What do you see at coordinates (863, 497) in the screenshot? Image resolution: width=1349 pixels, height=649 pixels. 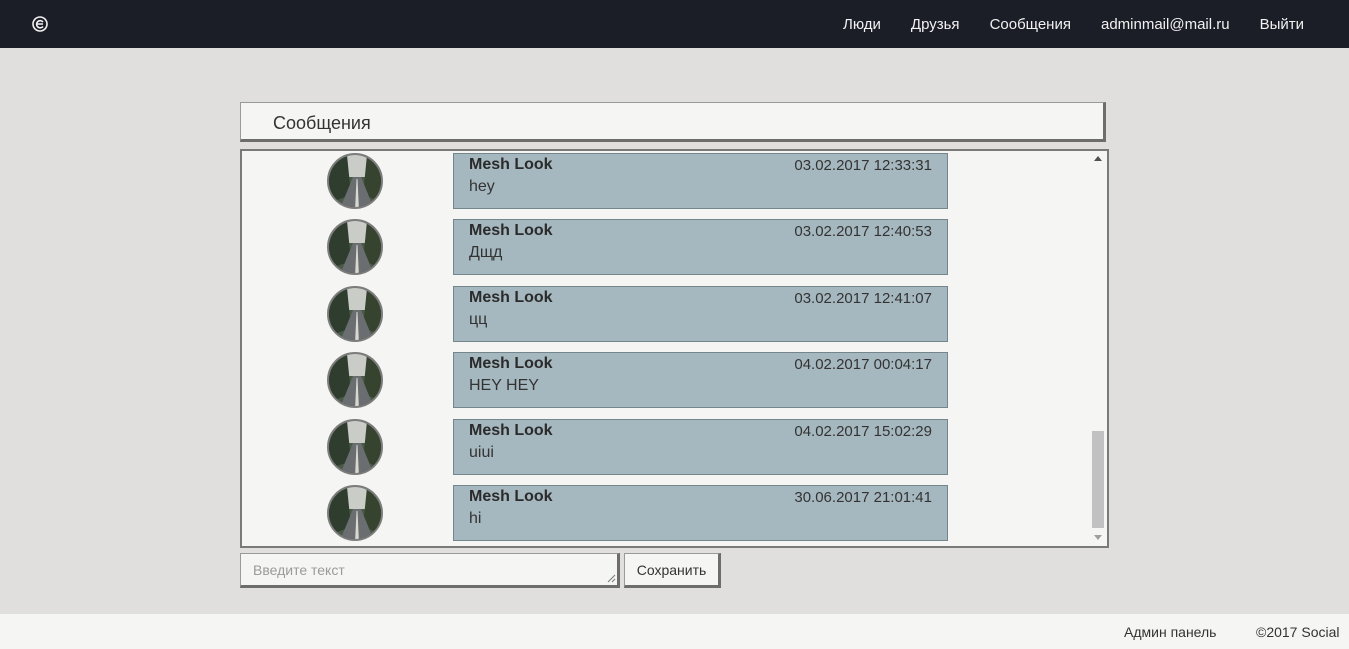 I see `message-timestamp: 30.06.2017 21:01:41` at bounding box center [863, 497].